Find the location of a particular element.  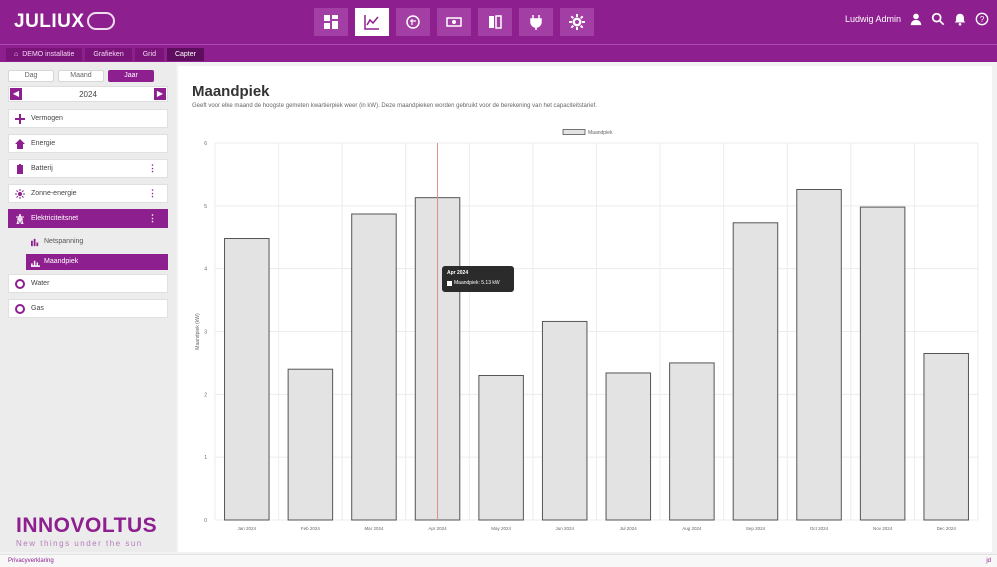

sidebar-item-batterij: Batterij ⋮ is located at coordinates (88, 168).